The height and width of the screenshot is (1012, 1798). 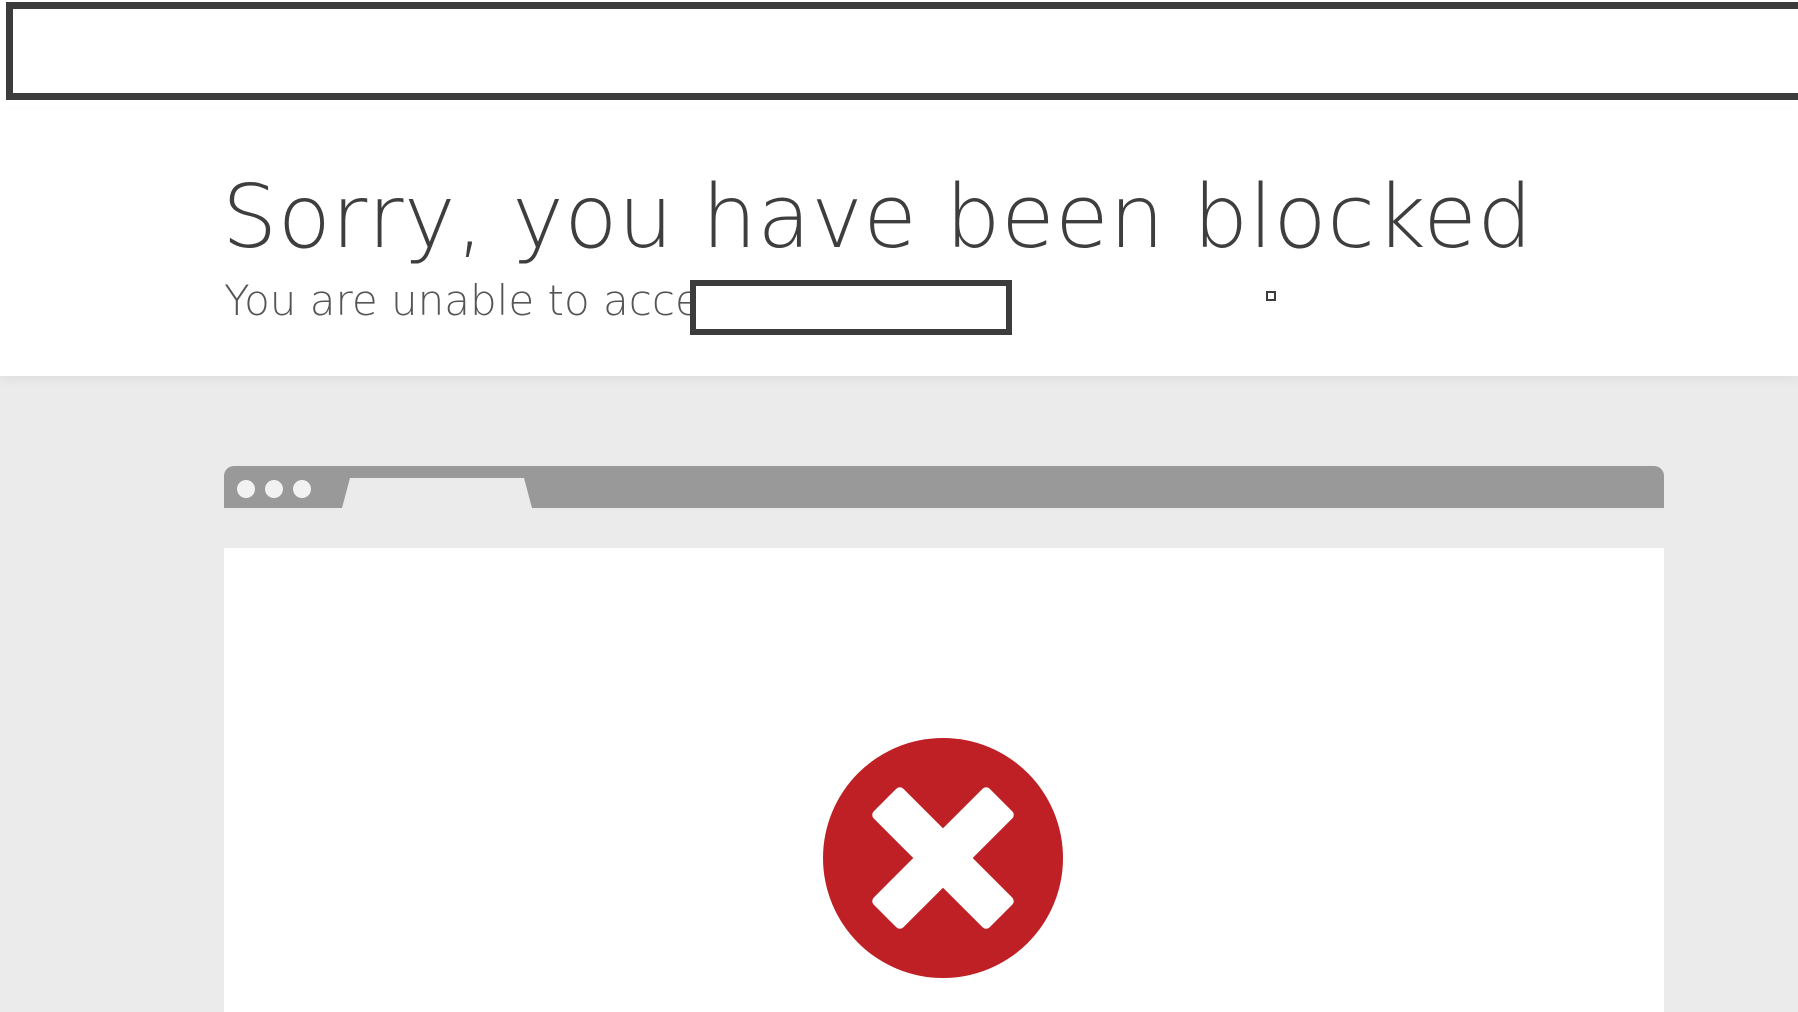 I want to click on page-title: Sorry, you have been blocked, so click(x=877, y=217).